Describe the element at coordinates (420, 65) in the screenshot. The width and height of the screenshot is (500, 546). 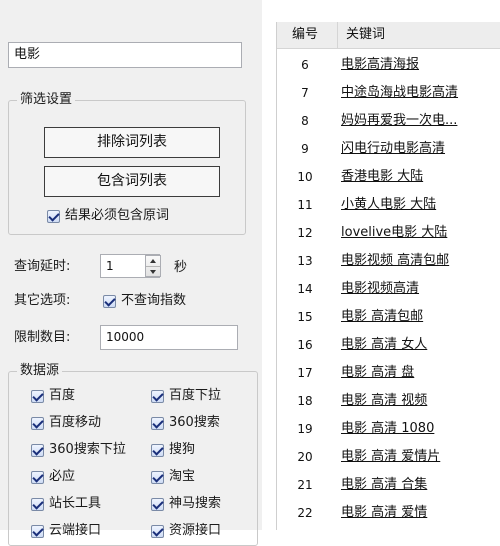
I see `row-keyword: 电影高清海报` at that location.